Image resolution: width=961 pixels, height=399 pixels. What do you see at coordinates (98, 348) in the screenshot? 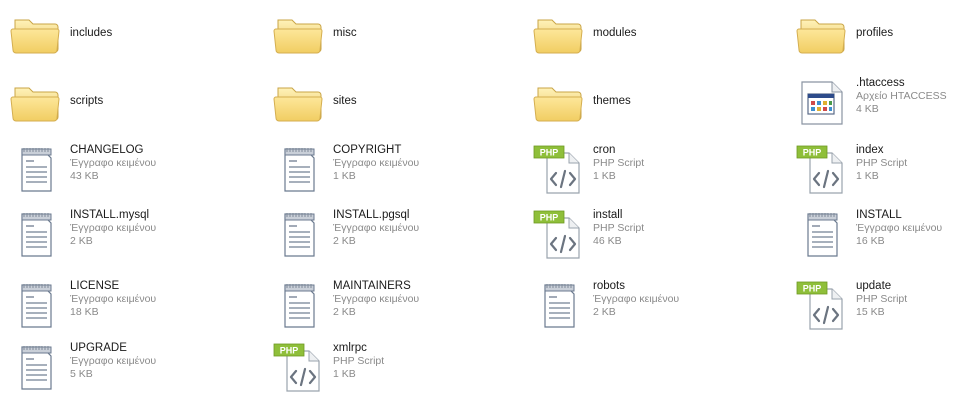
I see `item-name: UPGRADE` at bounding box center [98, 348].